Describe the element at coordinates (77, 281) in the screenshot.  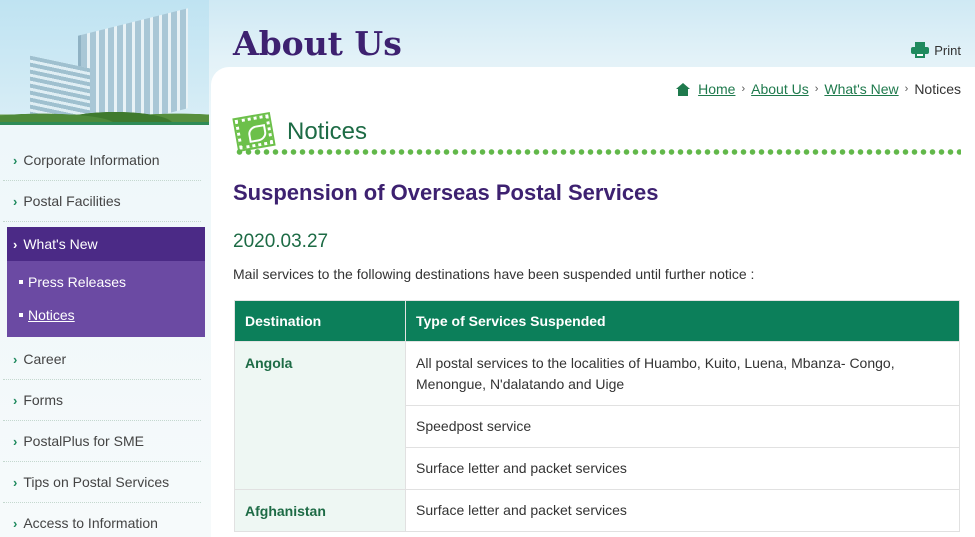
I see `sidebar-subitem-label: Press Releases` at that location.